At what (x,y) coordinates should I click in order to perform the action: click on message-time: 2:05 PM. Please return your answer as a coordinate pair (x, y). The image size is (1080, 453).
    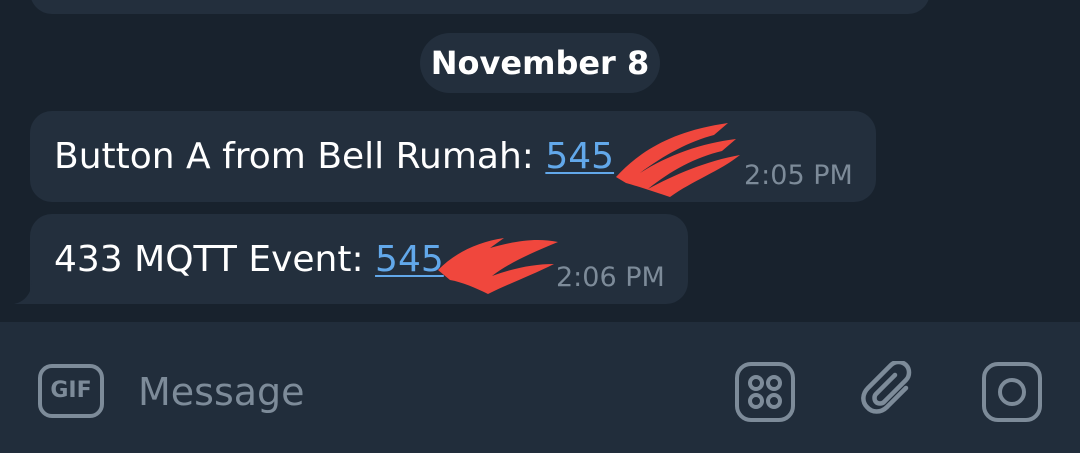
    Looking at the image, I should click on (798, 175).